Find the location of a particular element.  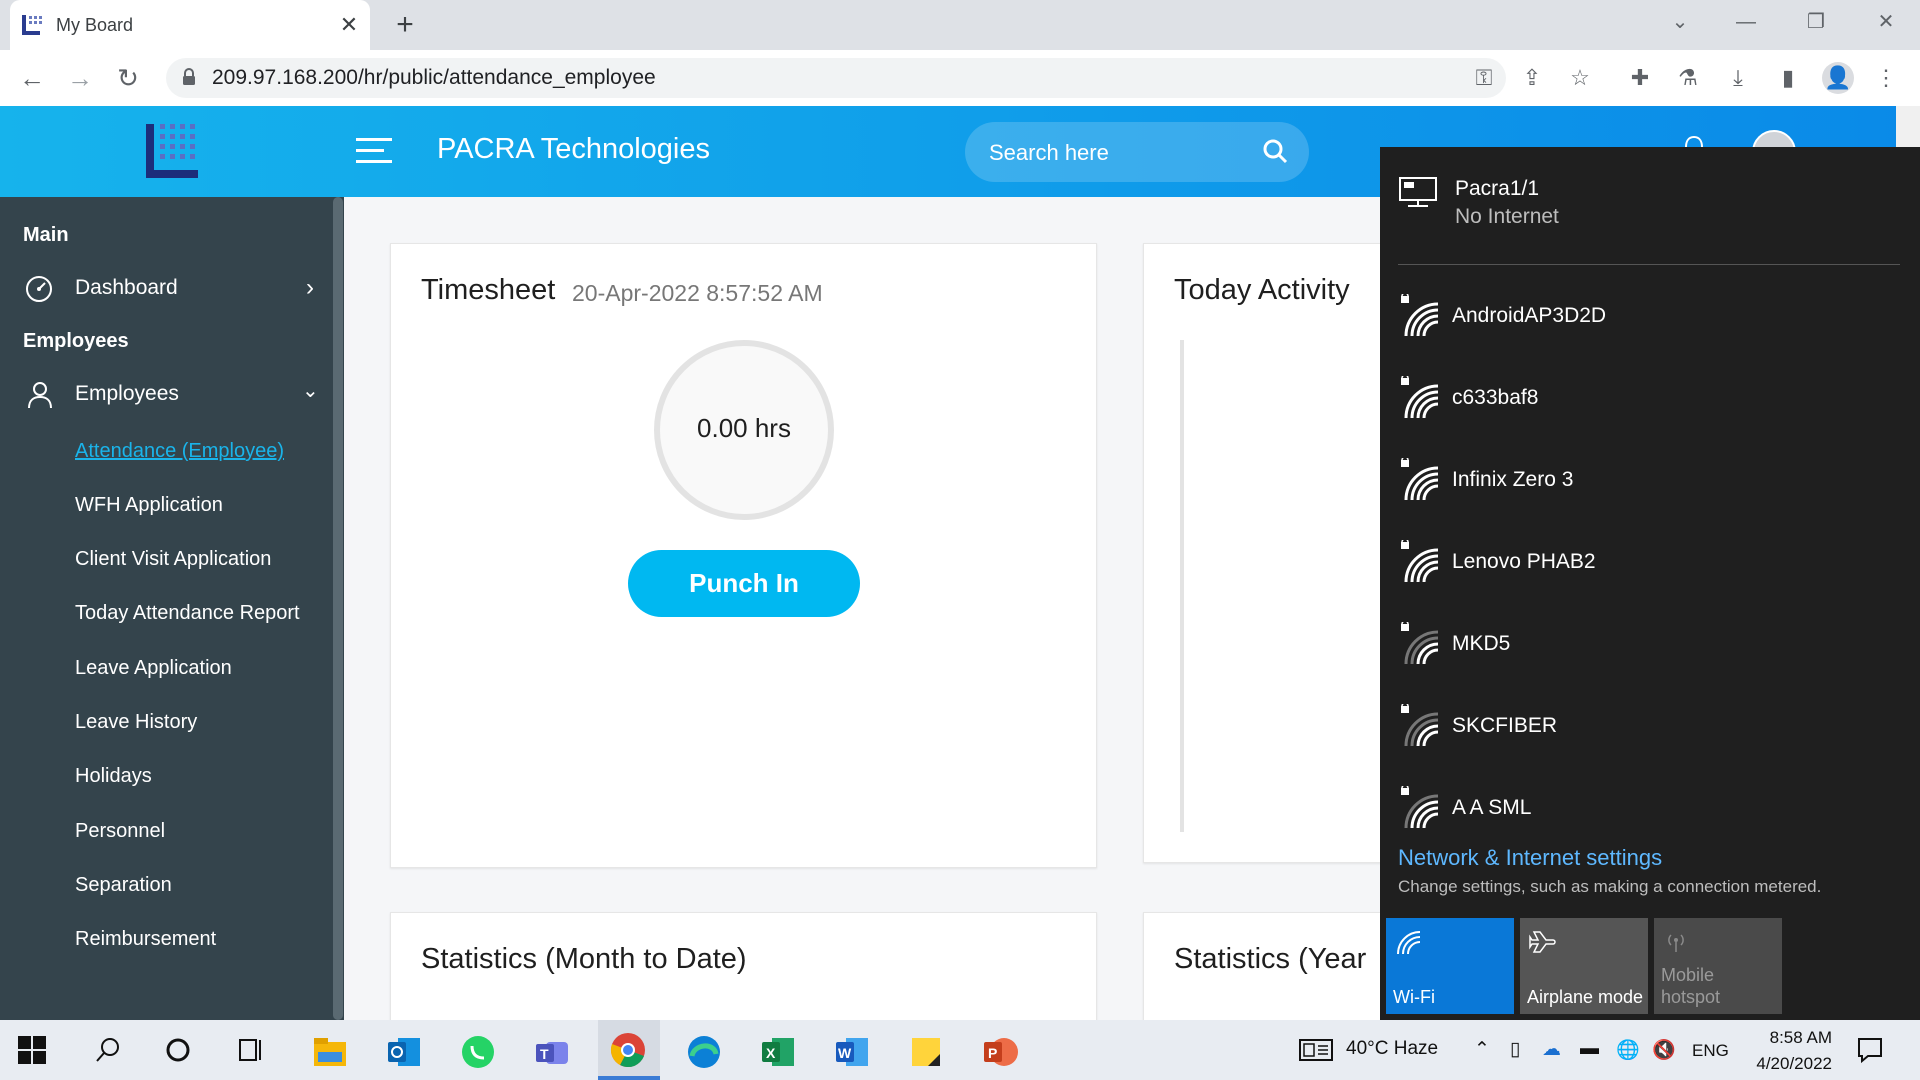

mobile-hotspot-tile: Mobile hotspot is located at coordinates (1718, 966).